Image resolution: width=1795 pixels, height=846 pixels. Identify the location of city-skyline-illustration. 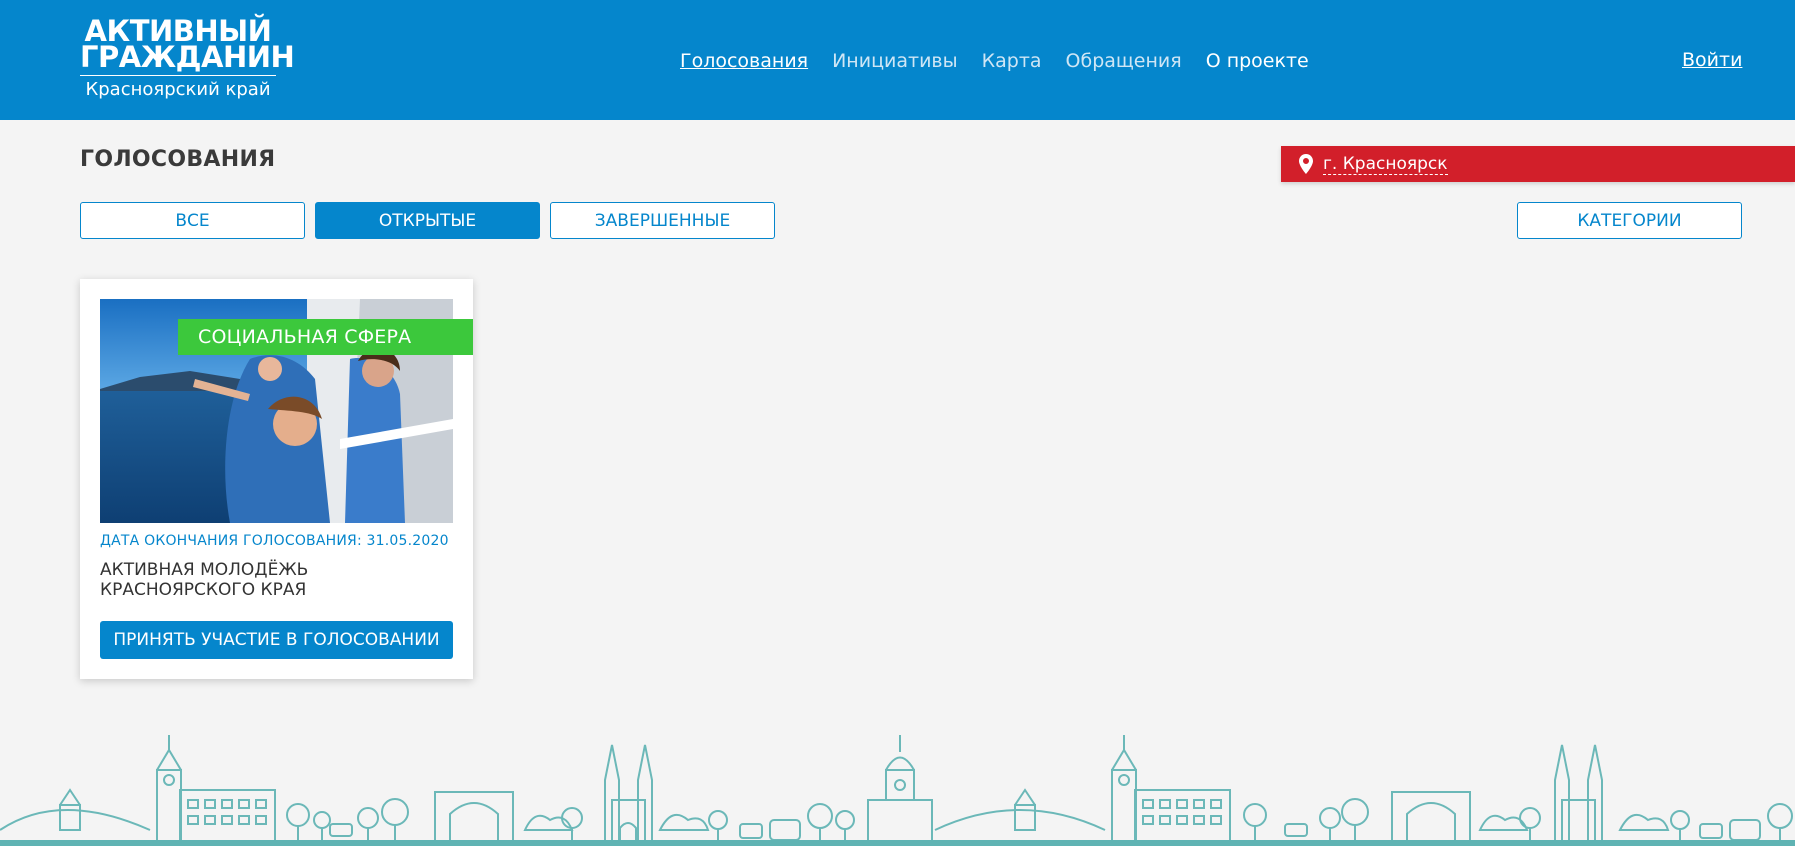
(897, 790).